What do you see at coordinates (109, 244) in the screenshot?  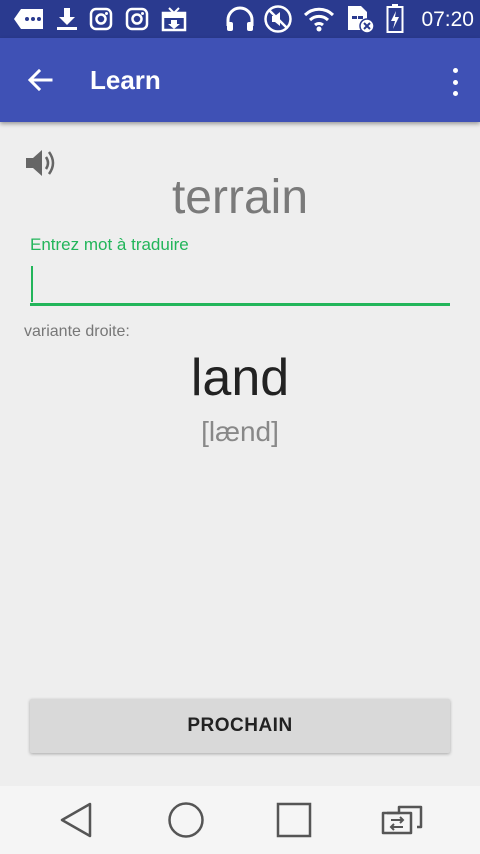 I see `input-hint: Entrez mot à traduire` at bounding box center [109, 244].